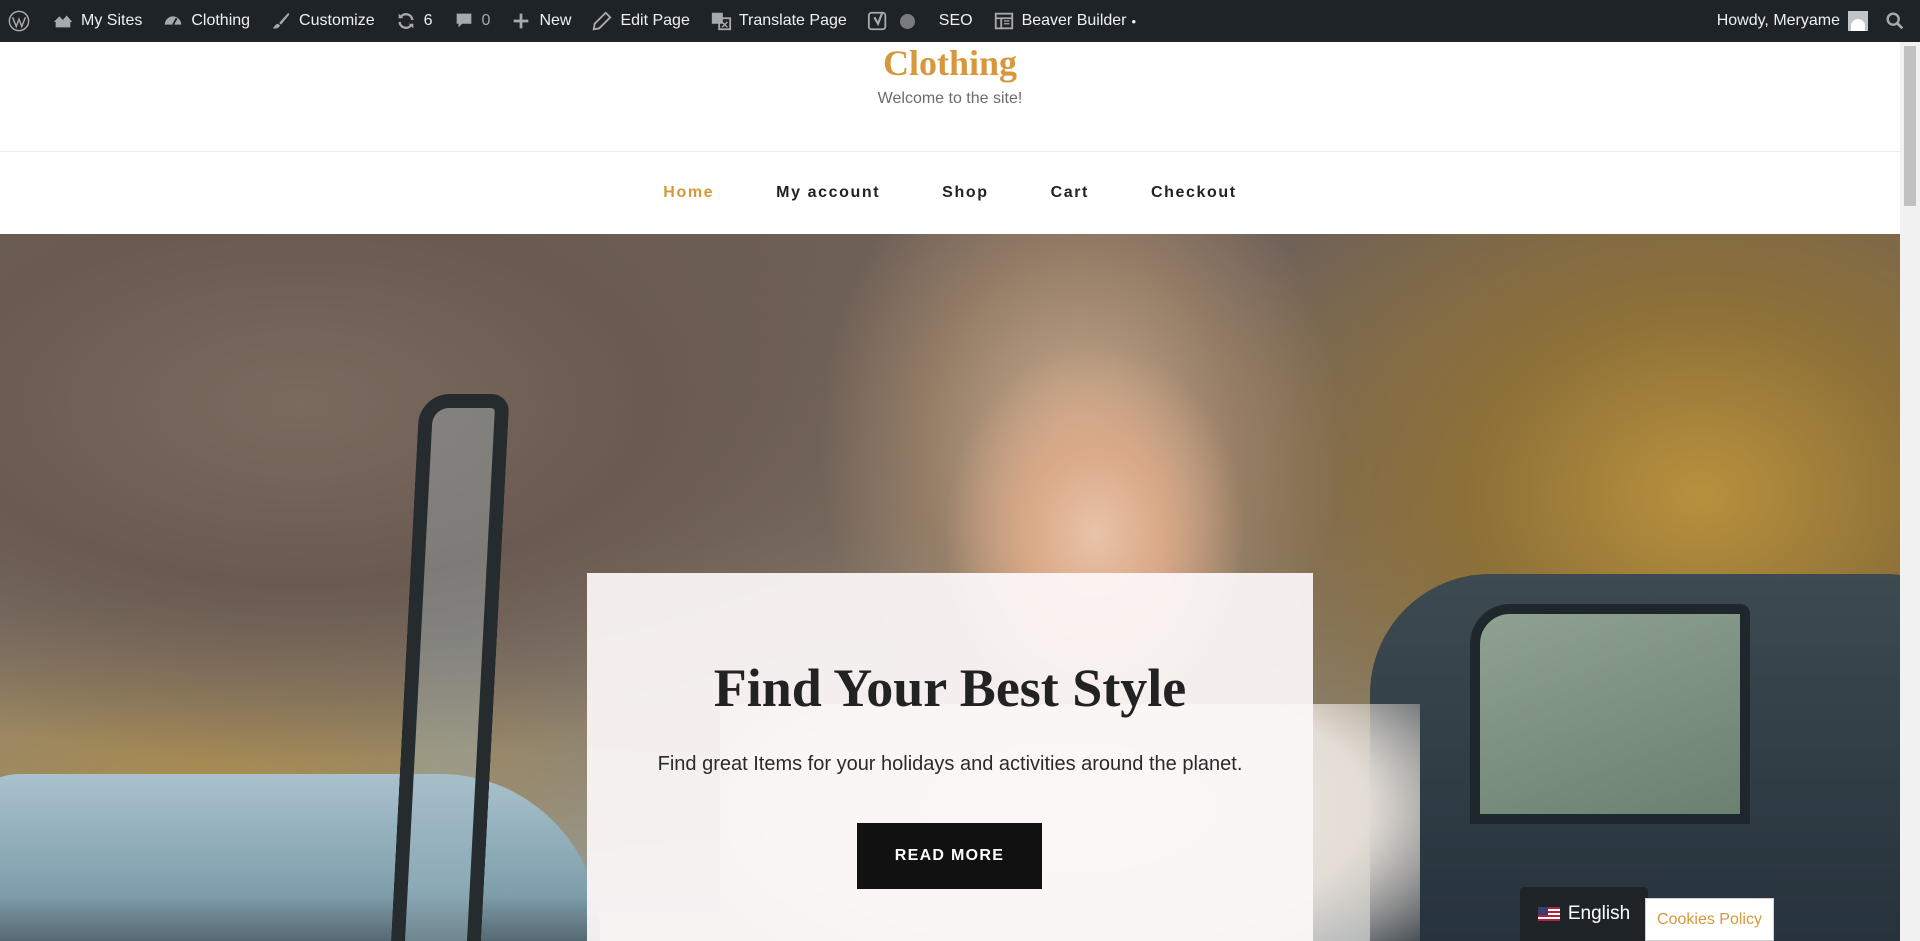 The width and height of the screenshot is (1920, 941). Describe the element at coordinates (1599, 913) in the screenshot. I see `language-label: English` at that location.